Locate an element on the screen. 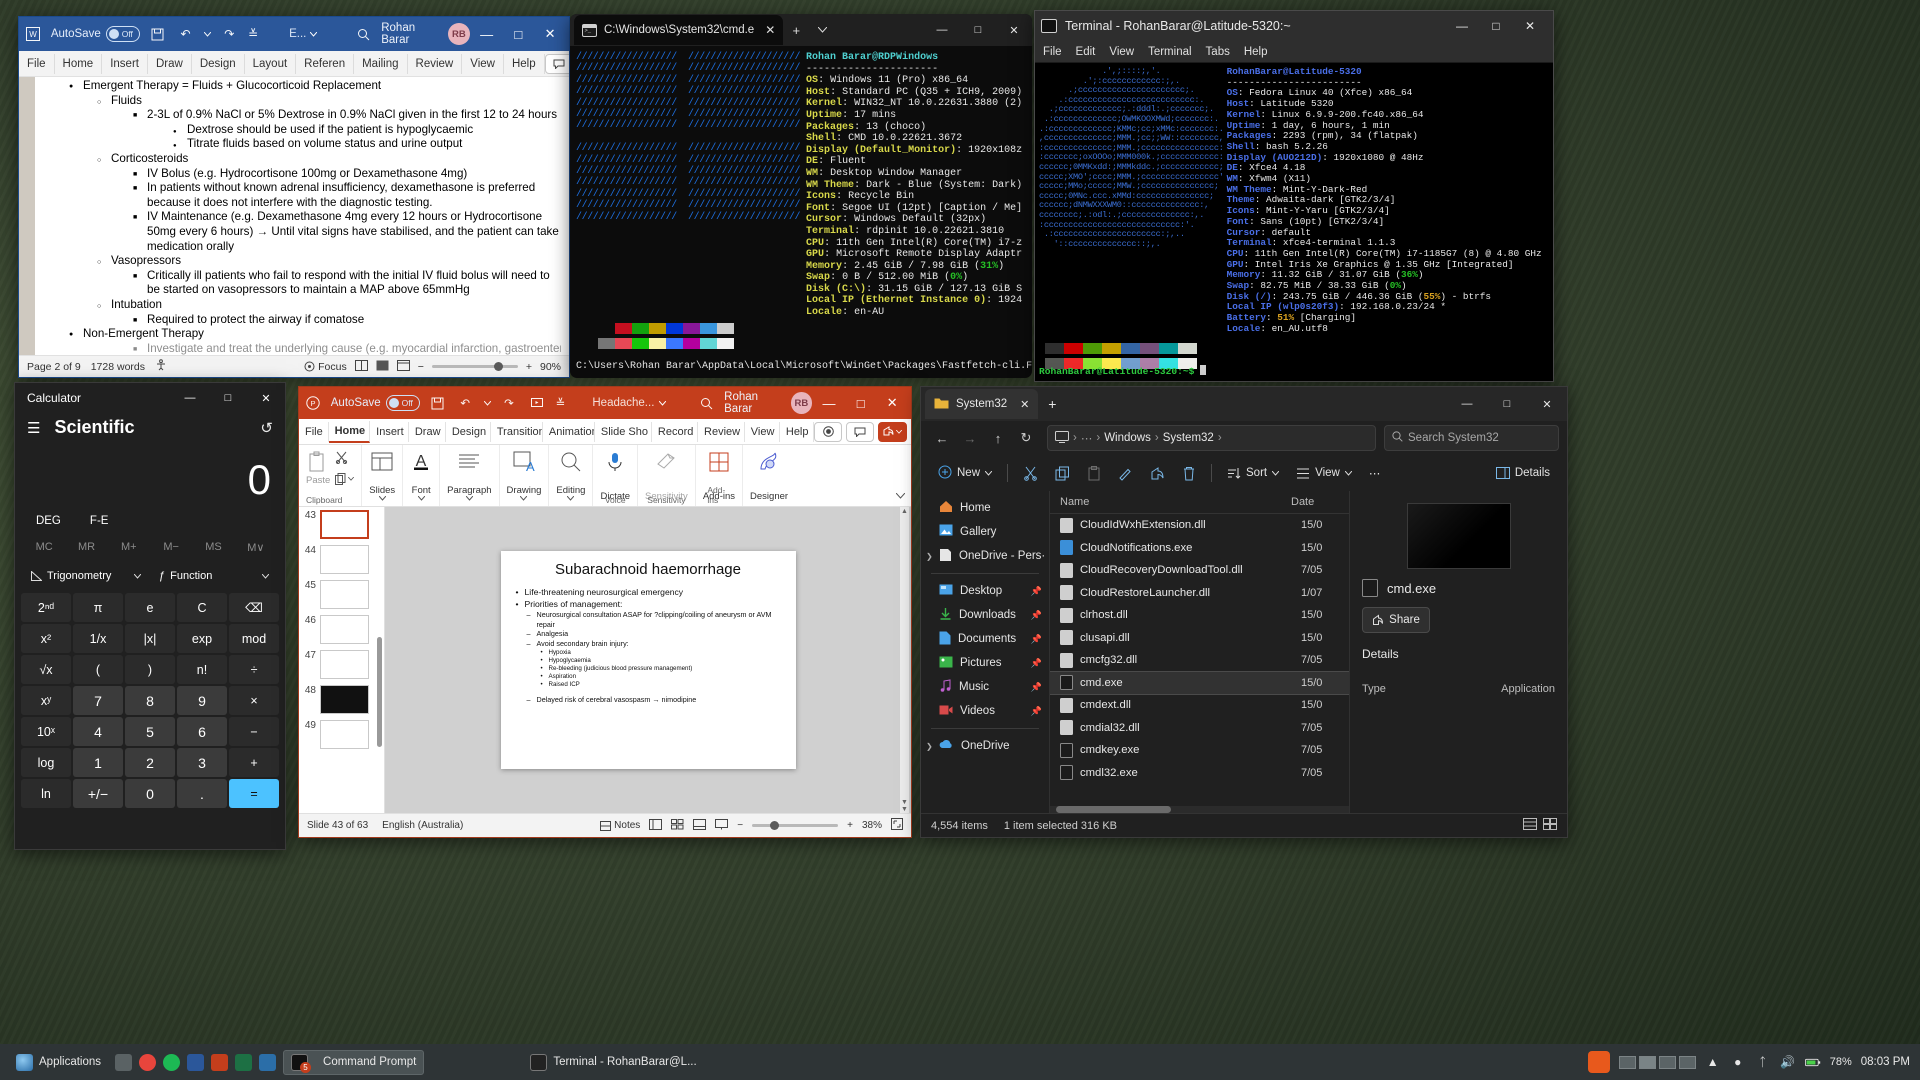 The image size is (1920, 1080). calc-key-minus: − is located at coordinates (254, 731).